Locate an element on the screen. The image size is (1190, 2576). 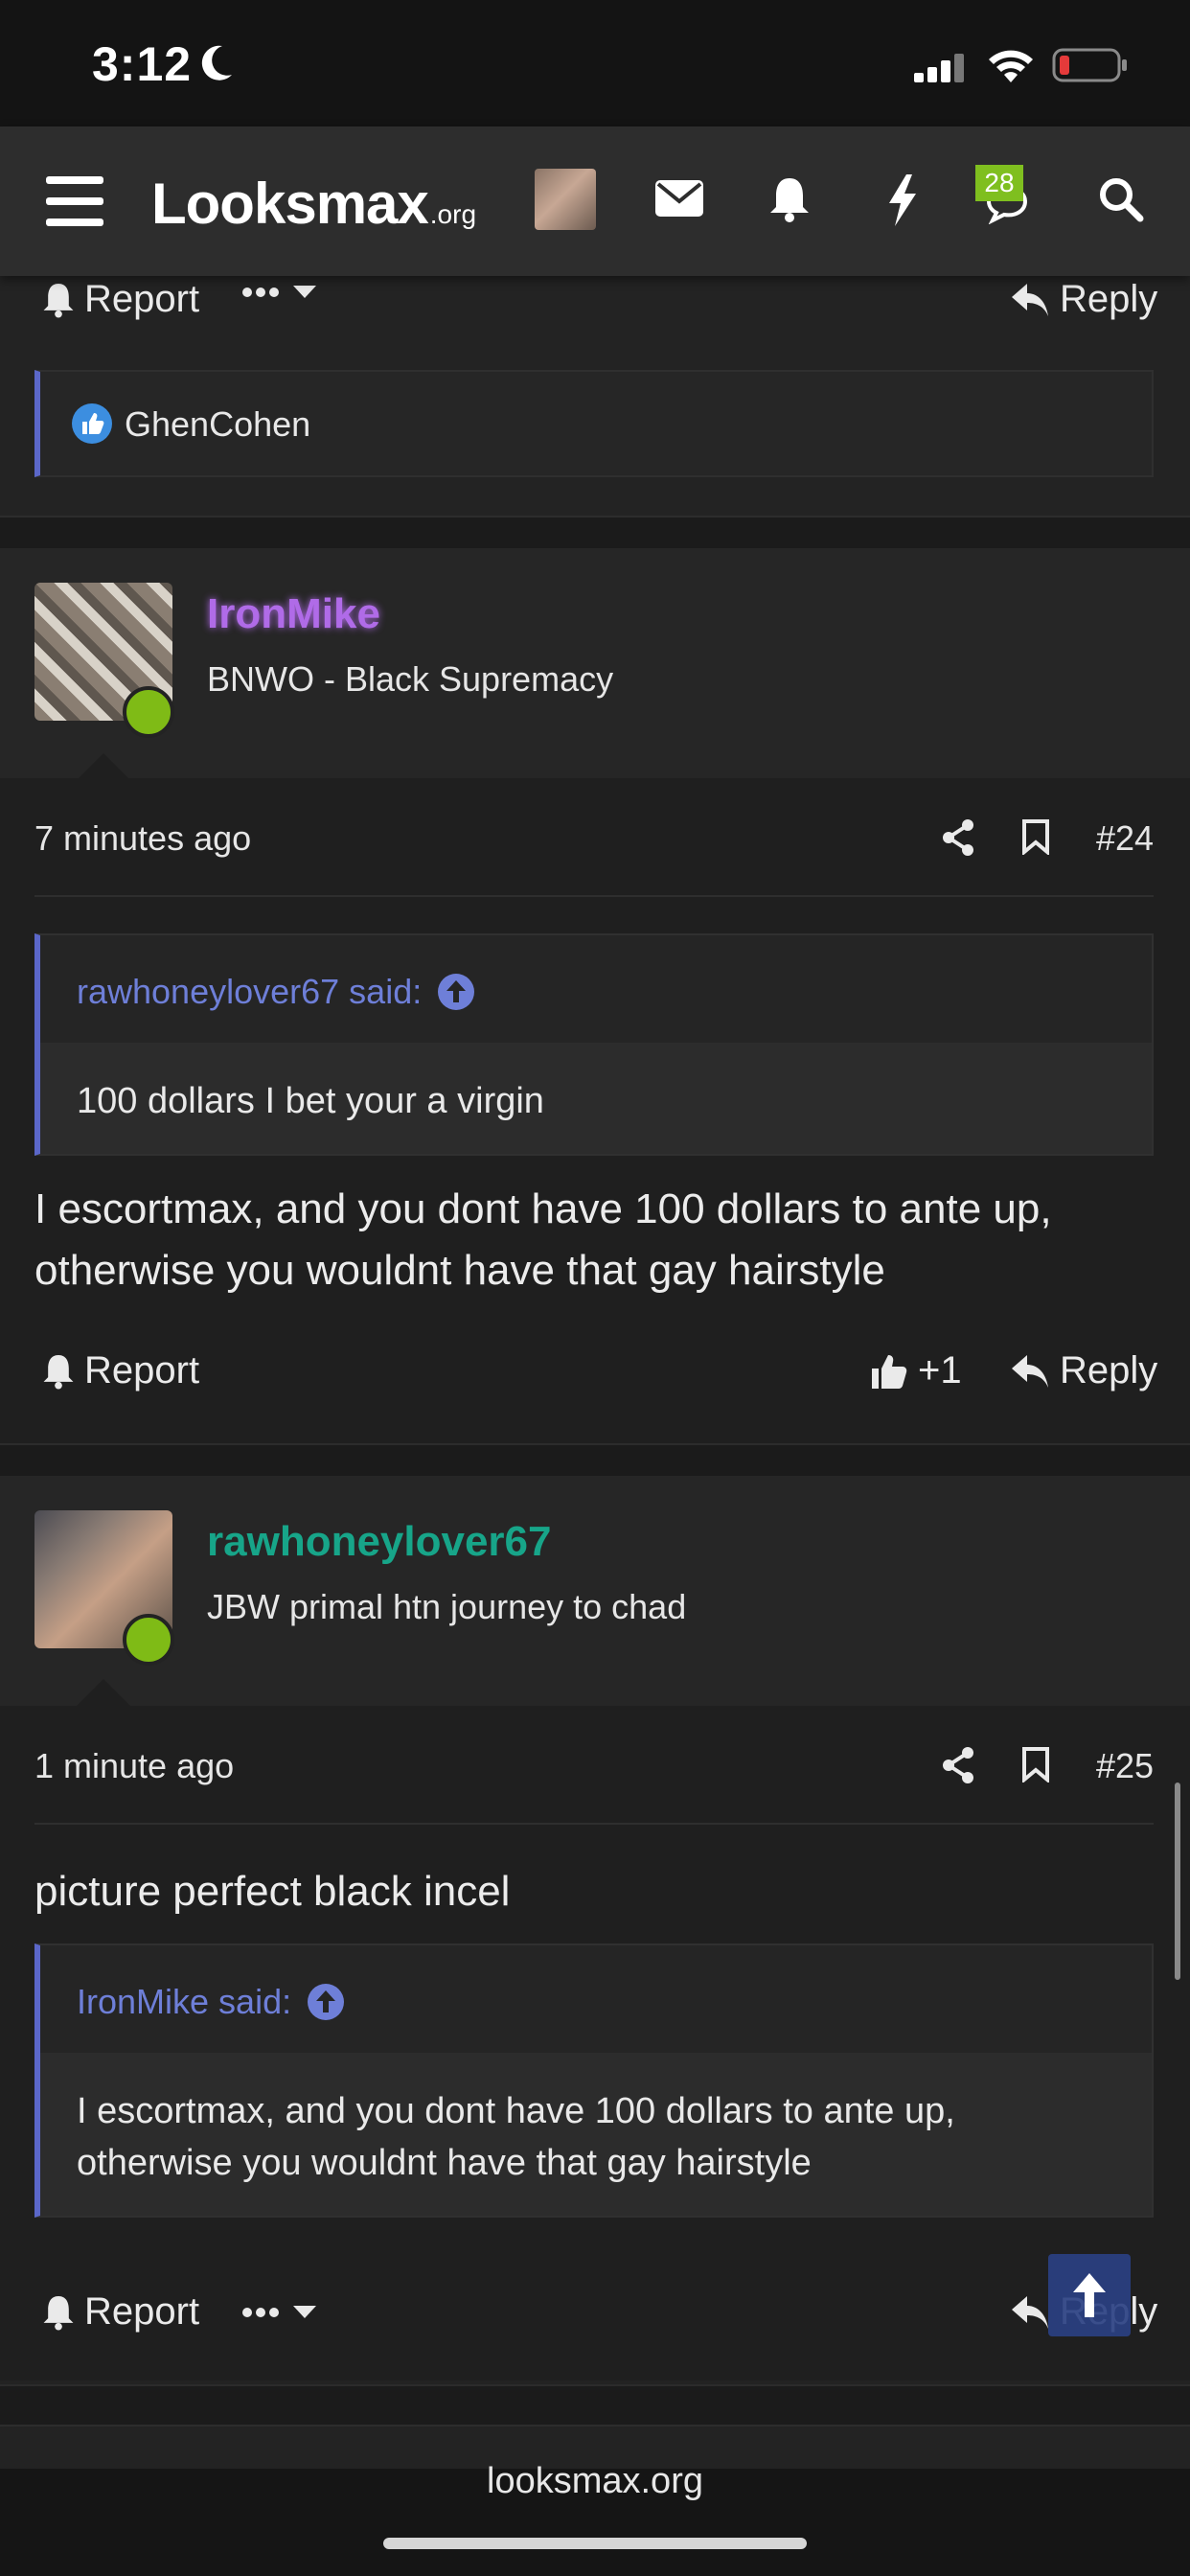
like-button: +1 is located at coordinates (916, 1370).